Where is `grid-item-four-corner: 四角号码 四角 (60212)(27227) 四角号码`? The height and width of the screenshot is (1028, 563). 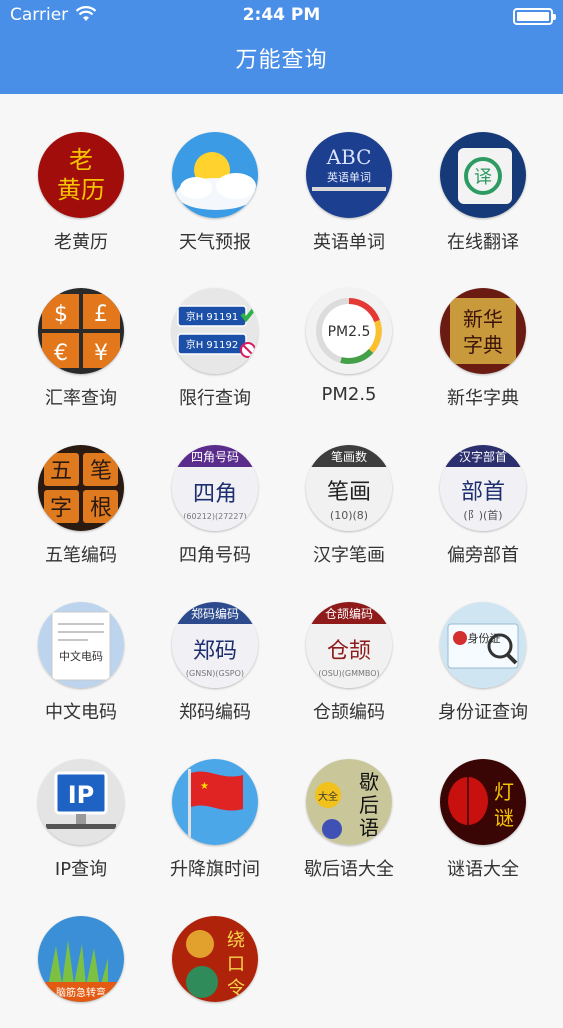 grid-item-four-corner: 四角号码 四角 (60212)(27227) 四角号码 is located at coordinates (215, 486).